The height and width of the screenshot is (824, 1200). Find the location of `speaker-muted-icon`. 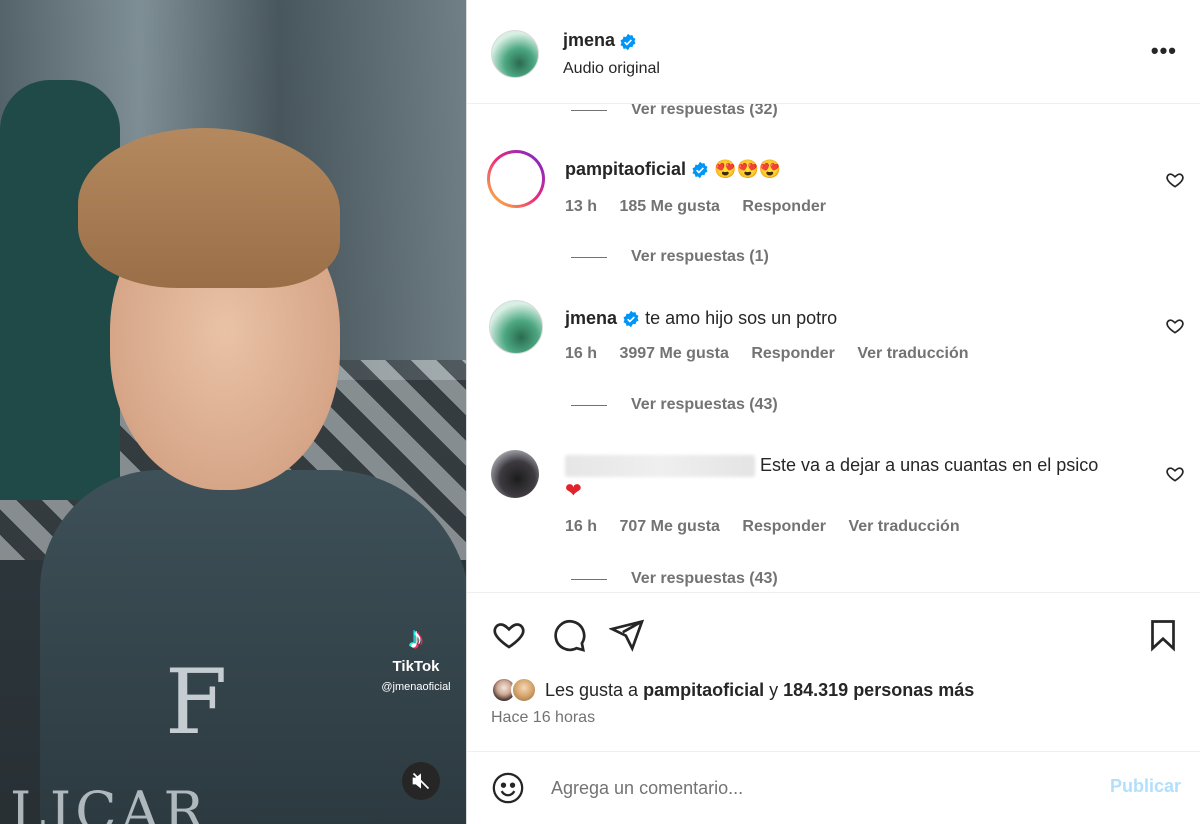

speaker-muted-icon is located at coordinates (421, 781).